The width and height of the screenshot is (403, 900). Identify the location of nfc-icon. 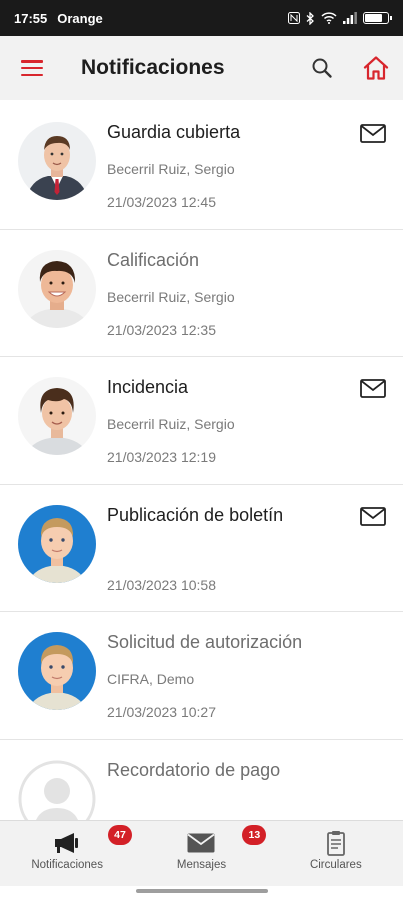
(294, 18).